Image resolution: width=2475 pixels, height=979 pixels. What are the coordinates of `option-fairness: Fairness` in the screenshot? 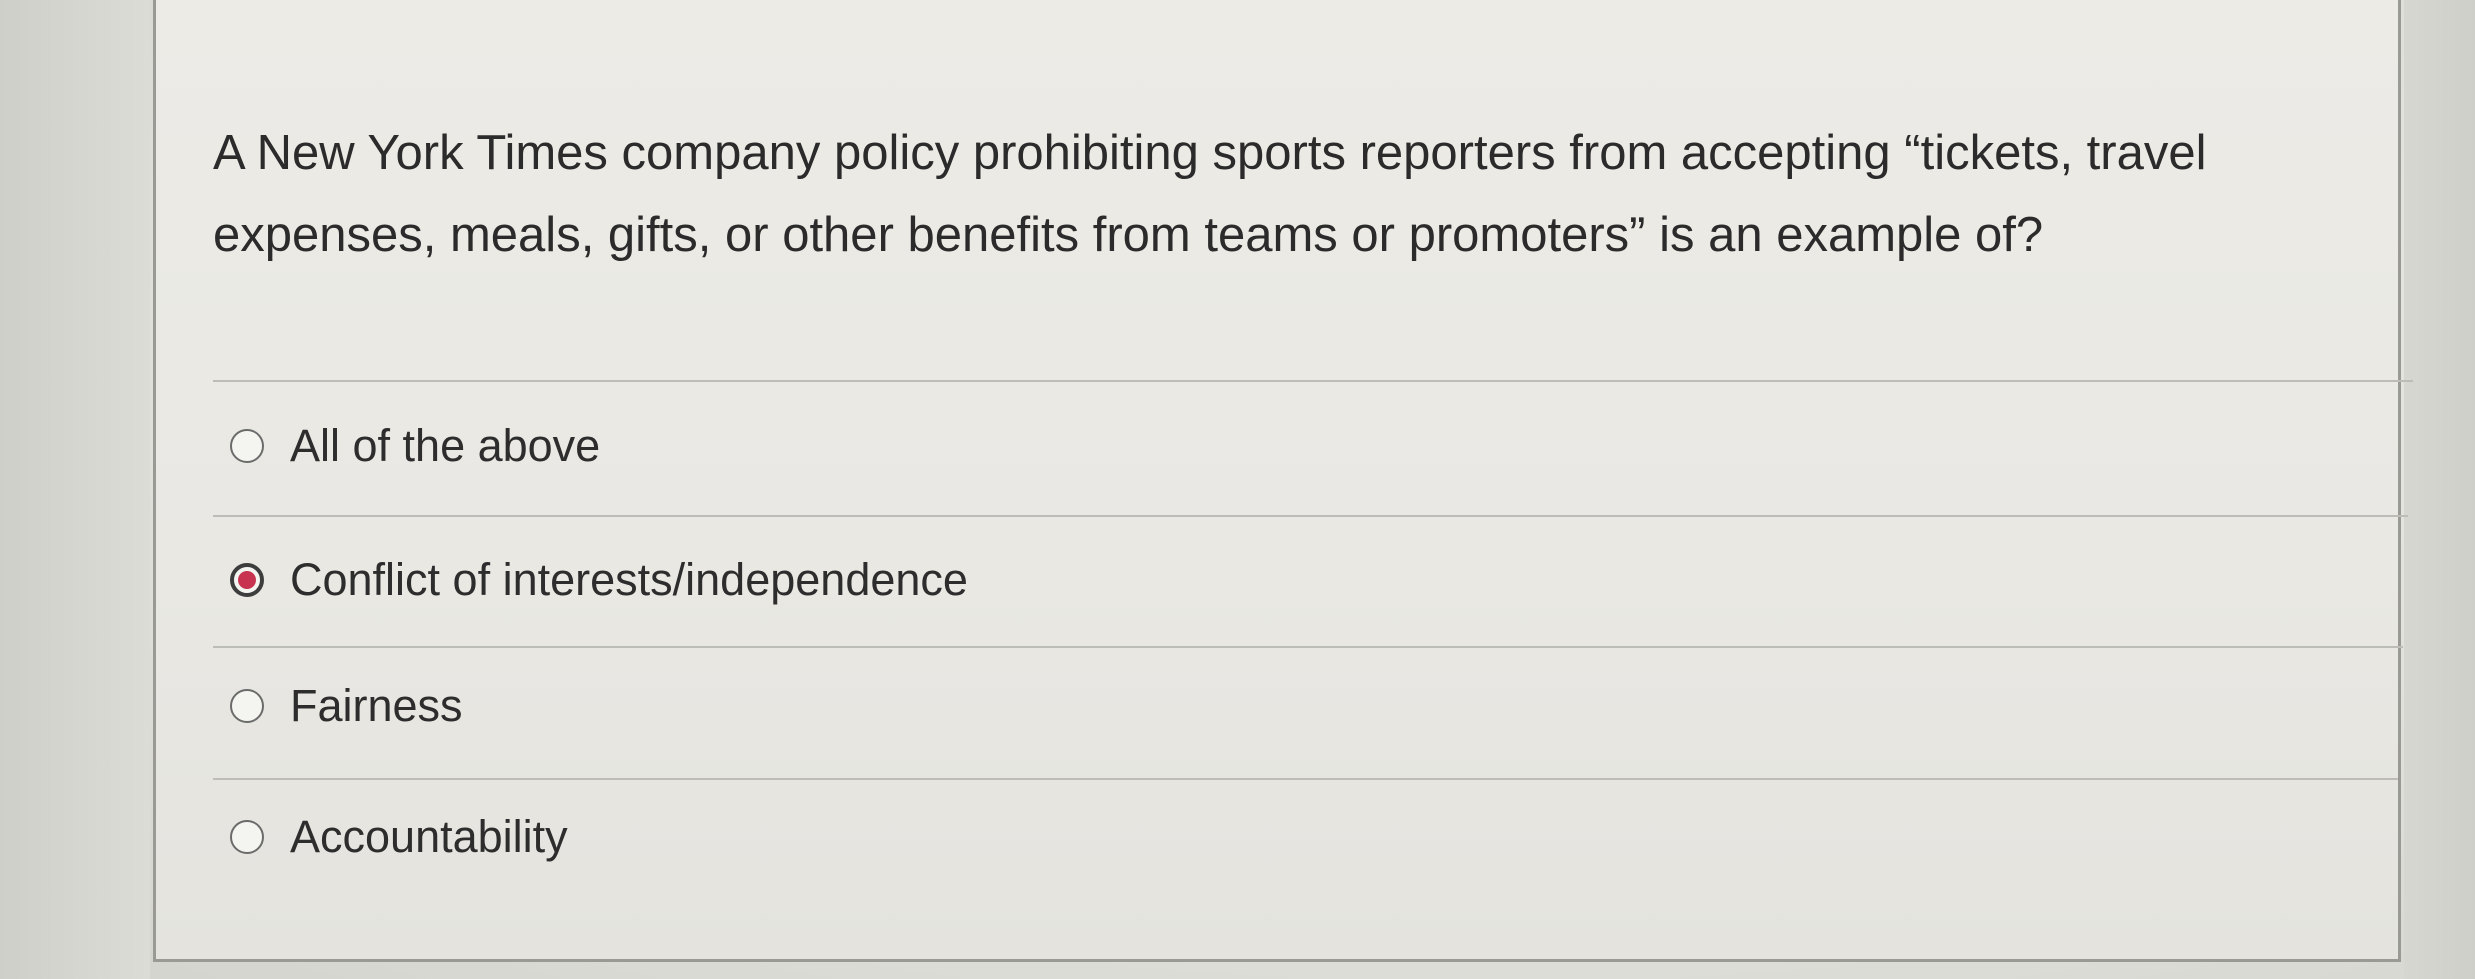 It's located at (346, 706).